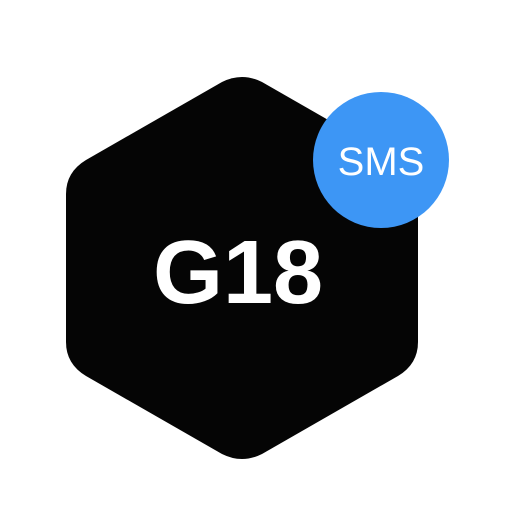 The width and height of the screenshot is (512, 512). What do you see at coordinates (238, 273) in the screenshot?
I see `app-name-label: G18` at bounding box center [238, 273].